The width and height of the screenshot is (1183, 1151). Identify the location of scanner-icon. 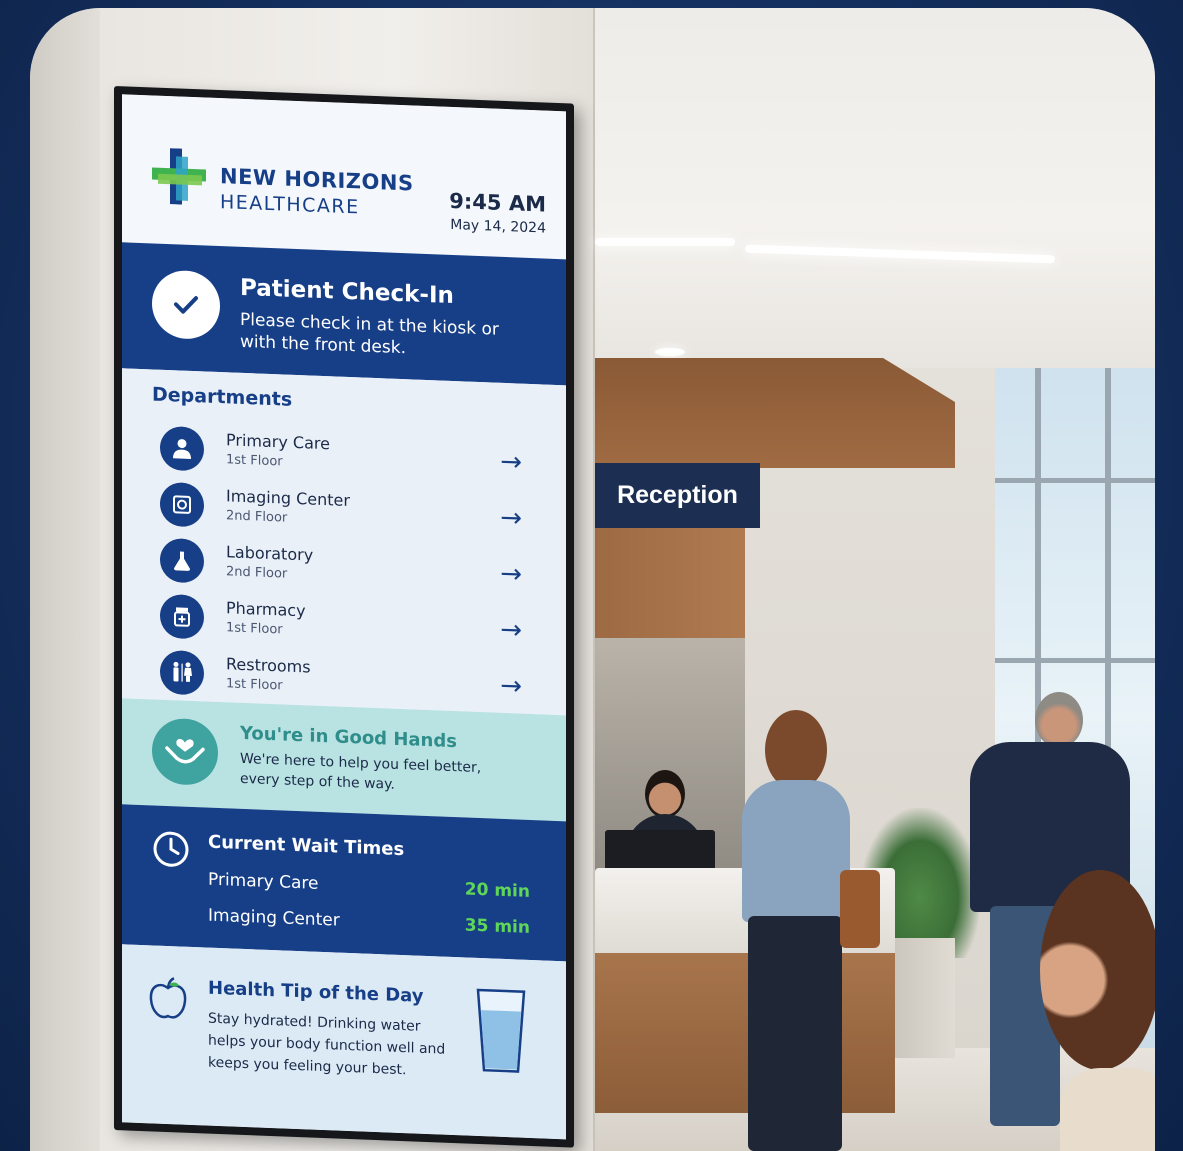
(182, 504).